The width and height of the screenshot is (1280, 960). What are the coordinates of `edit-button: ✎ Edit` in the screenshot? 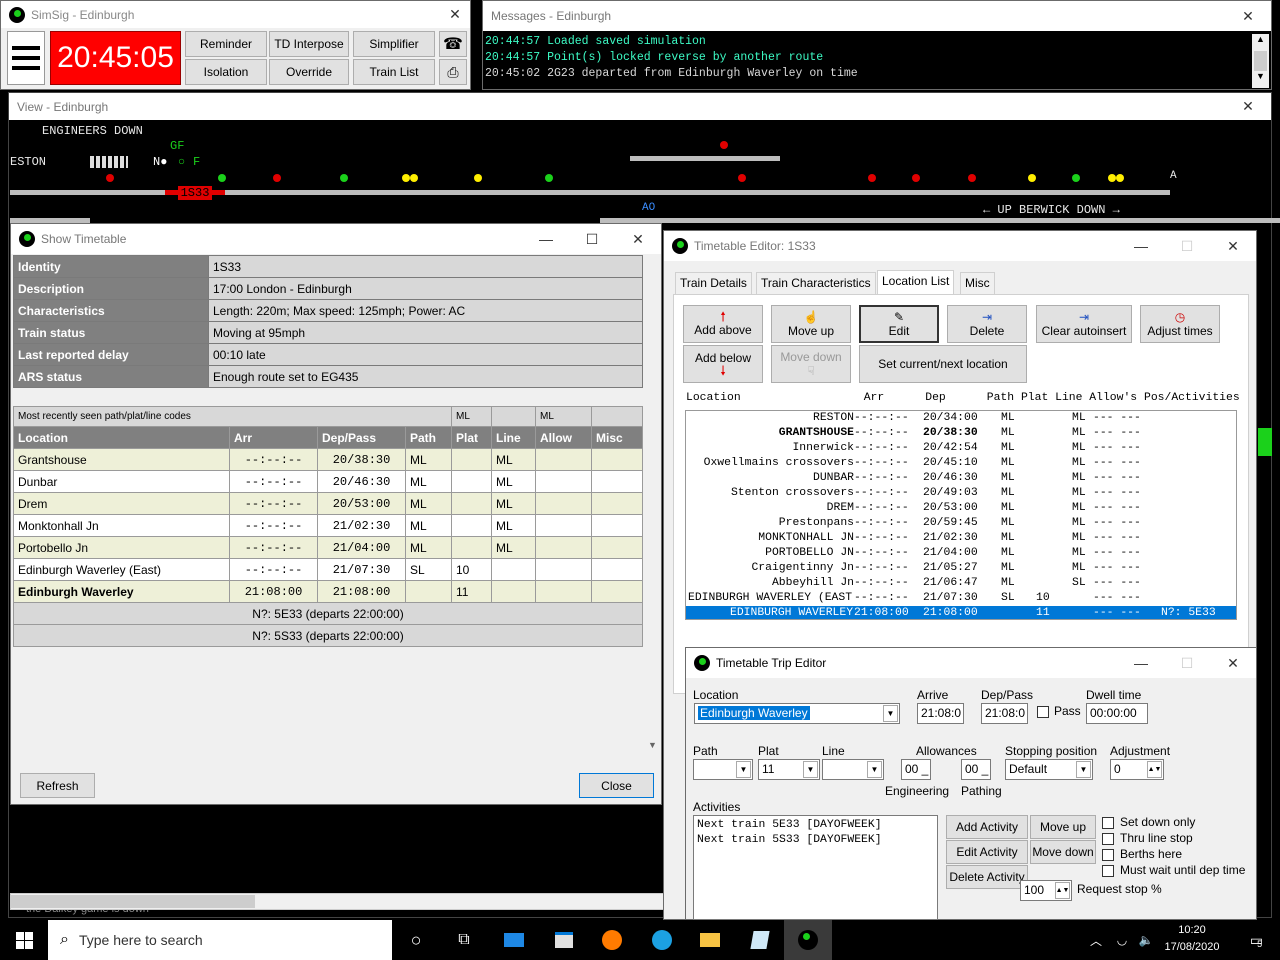 It's located at (899, 324).